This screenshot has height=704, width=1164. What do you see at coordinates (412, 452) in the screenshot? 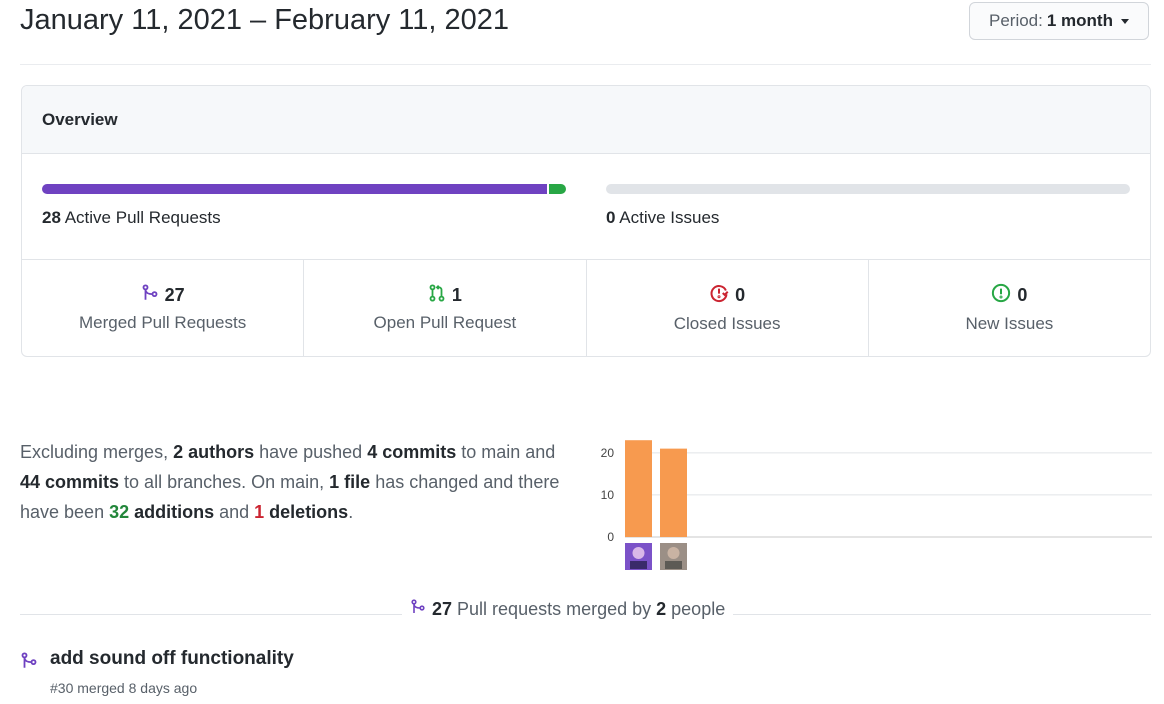
I see `commits-main-count: 4 commits` at bounding box center [412, 452].